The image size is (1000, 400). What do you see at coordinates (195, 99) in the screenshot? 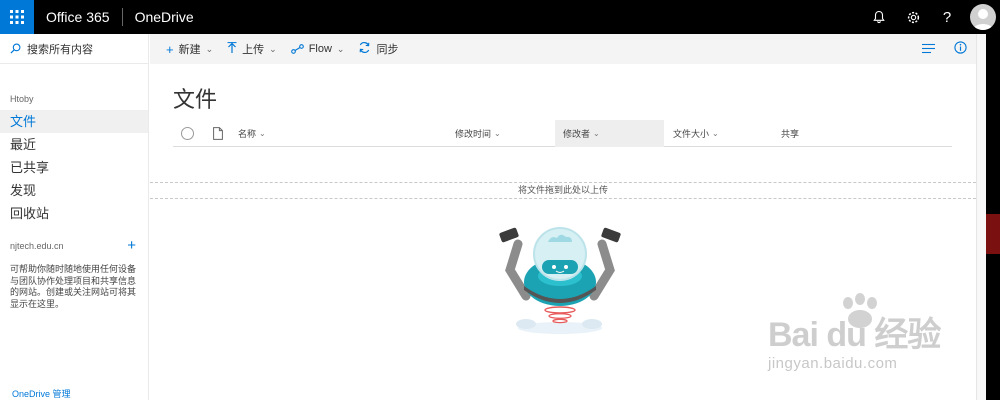
I see `page-title: 文件` at bounding box center [195, 99].